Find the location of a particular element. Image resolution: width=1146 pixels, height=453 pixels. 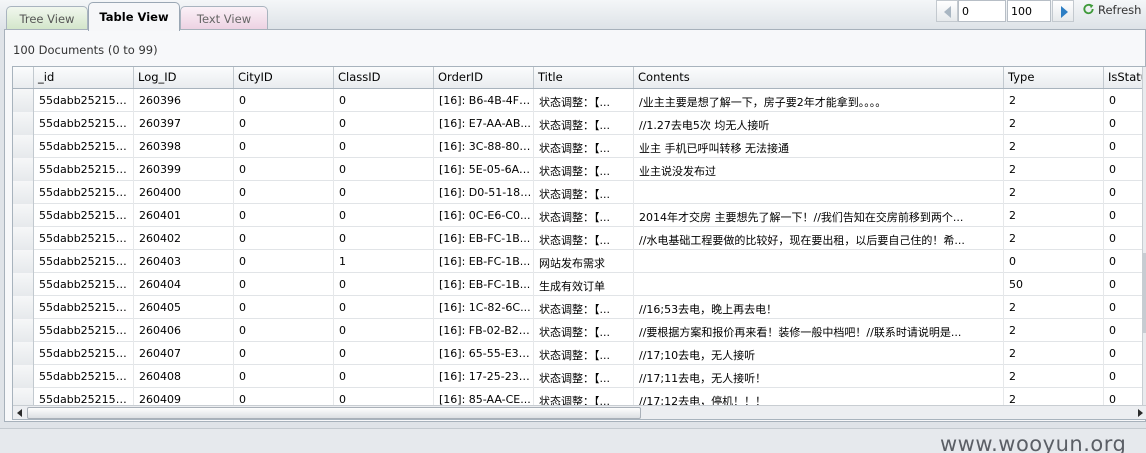

previous-page-button is located at coordinates (947, 11).